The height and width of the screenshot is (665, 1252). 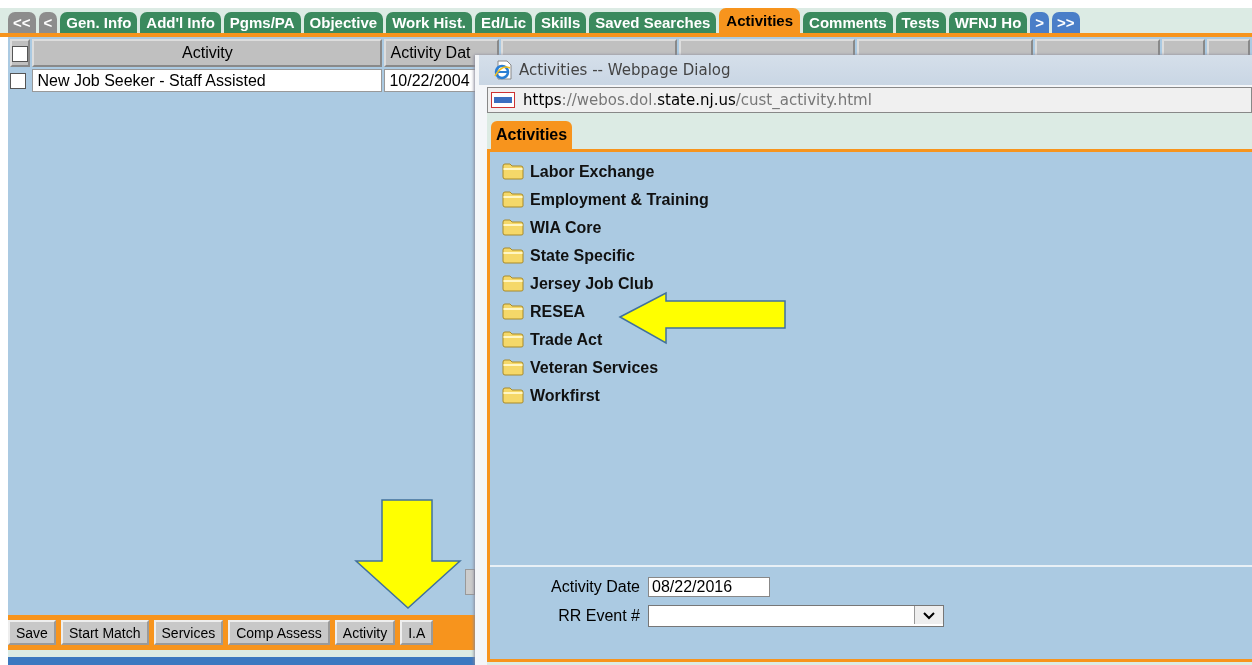 I want to click on folder-item: Workfirst, so click(x=565, y=395).